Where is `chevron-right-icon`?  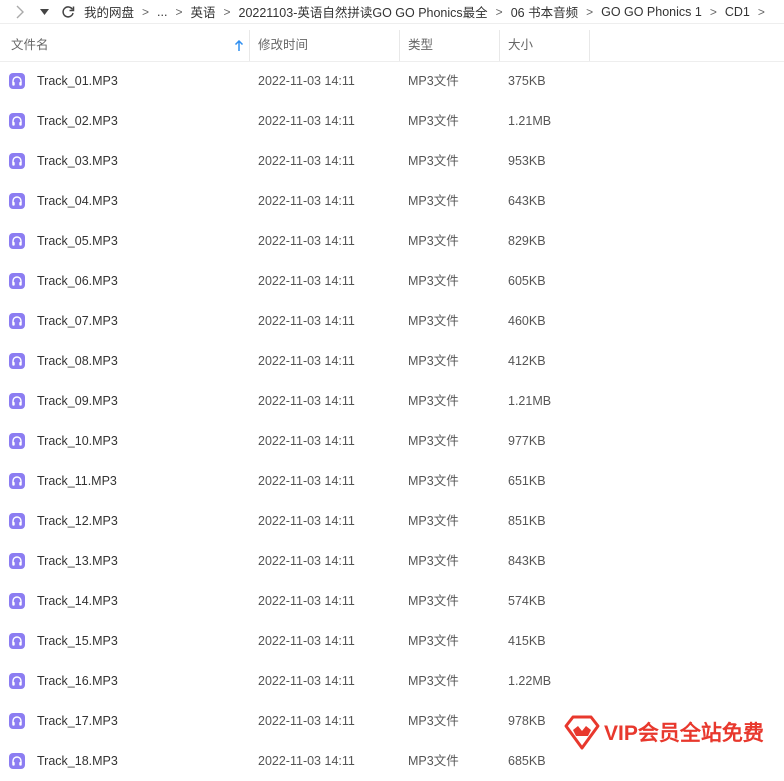
chevron-right-icon is located at coordinates (20, 11).